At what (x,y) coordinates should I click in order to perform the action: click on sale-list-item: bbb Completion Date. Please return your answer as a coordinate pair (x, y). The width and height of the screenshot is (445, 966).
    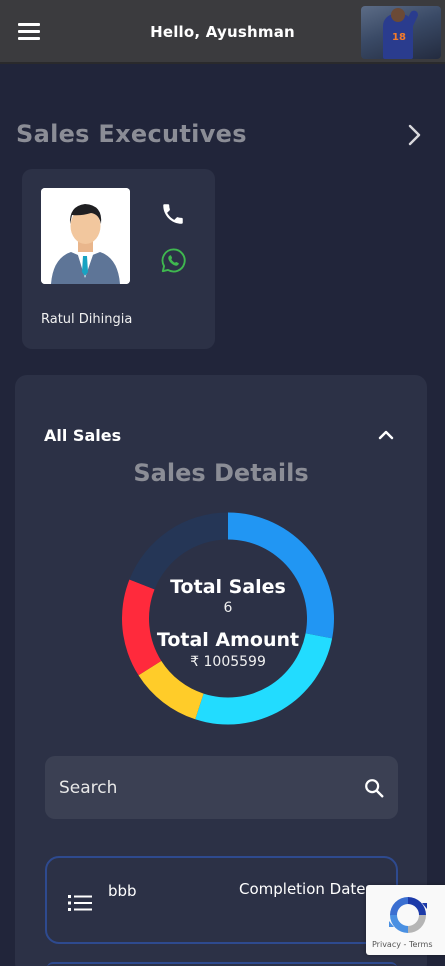
    Looking at the image, I should click on (221, 900).